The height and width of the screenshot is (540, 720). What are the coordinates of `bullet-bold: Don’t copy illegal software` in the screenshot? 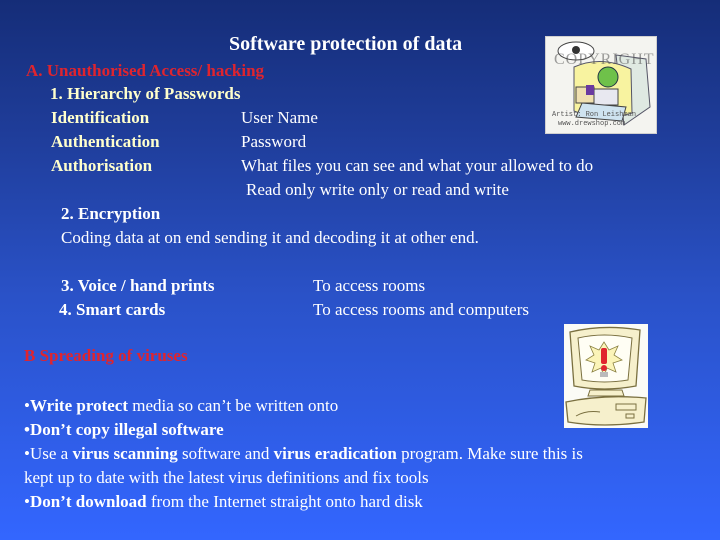 It's located at (126, 429).